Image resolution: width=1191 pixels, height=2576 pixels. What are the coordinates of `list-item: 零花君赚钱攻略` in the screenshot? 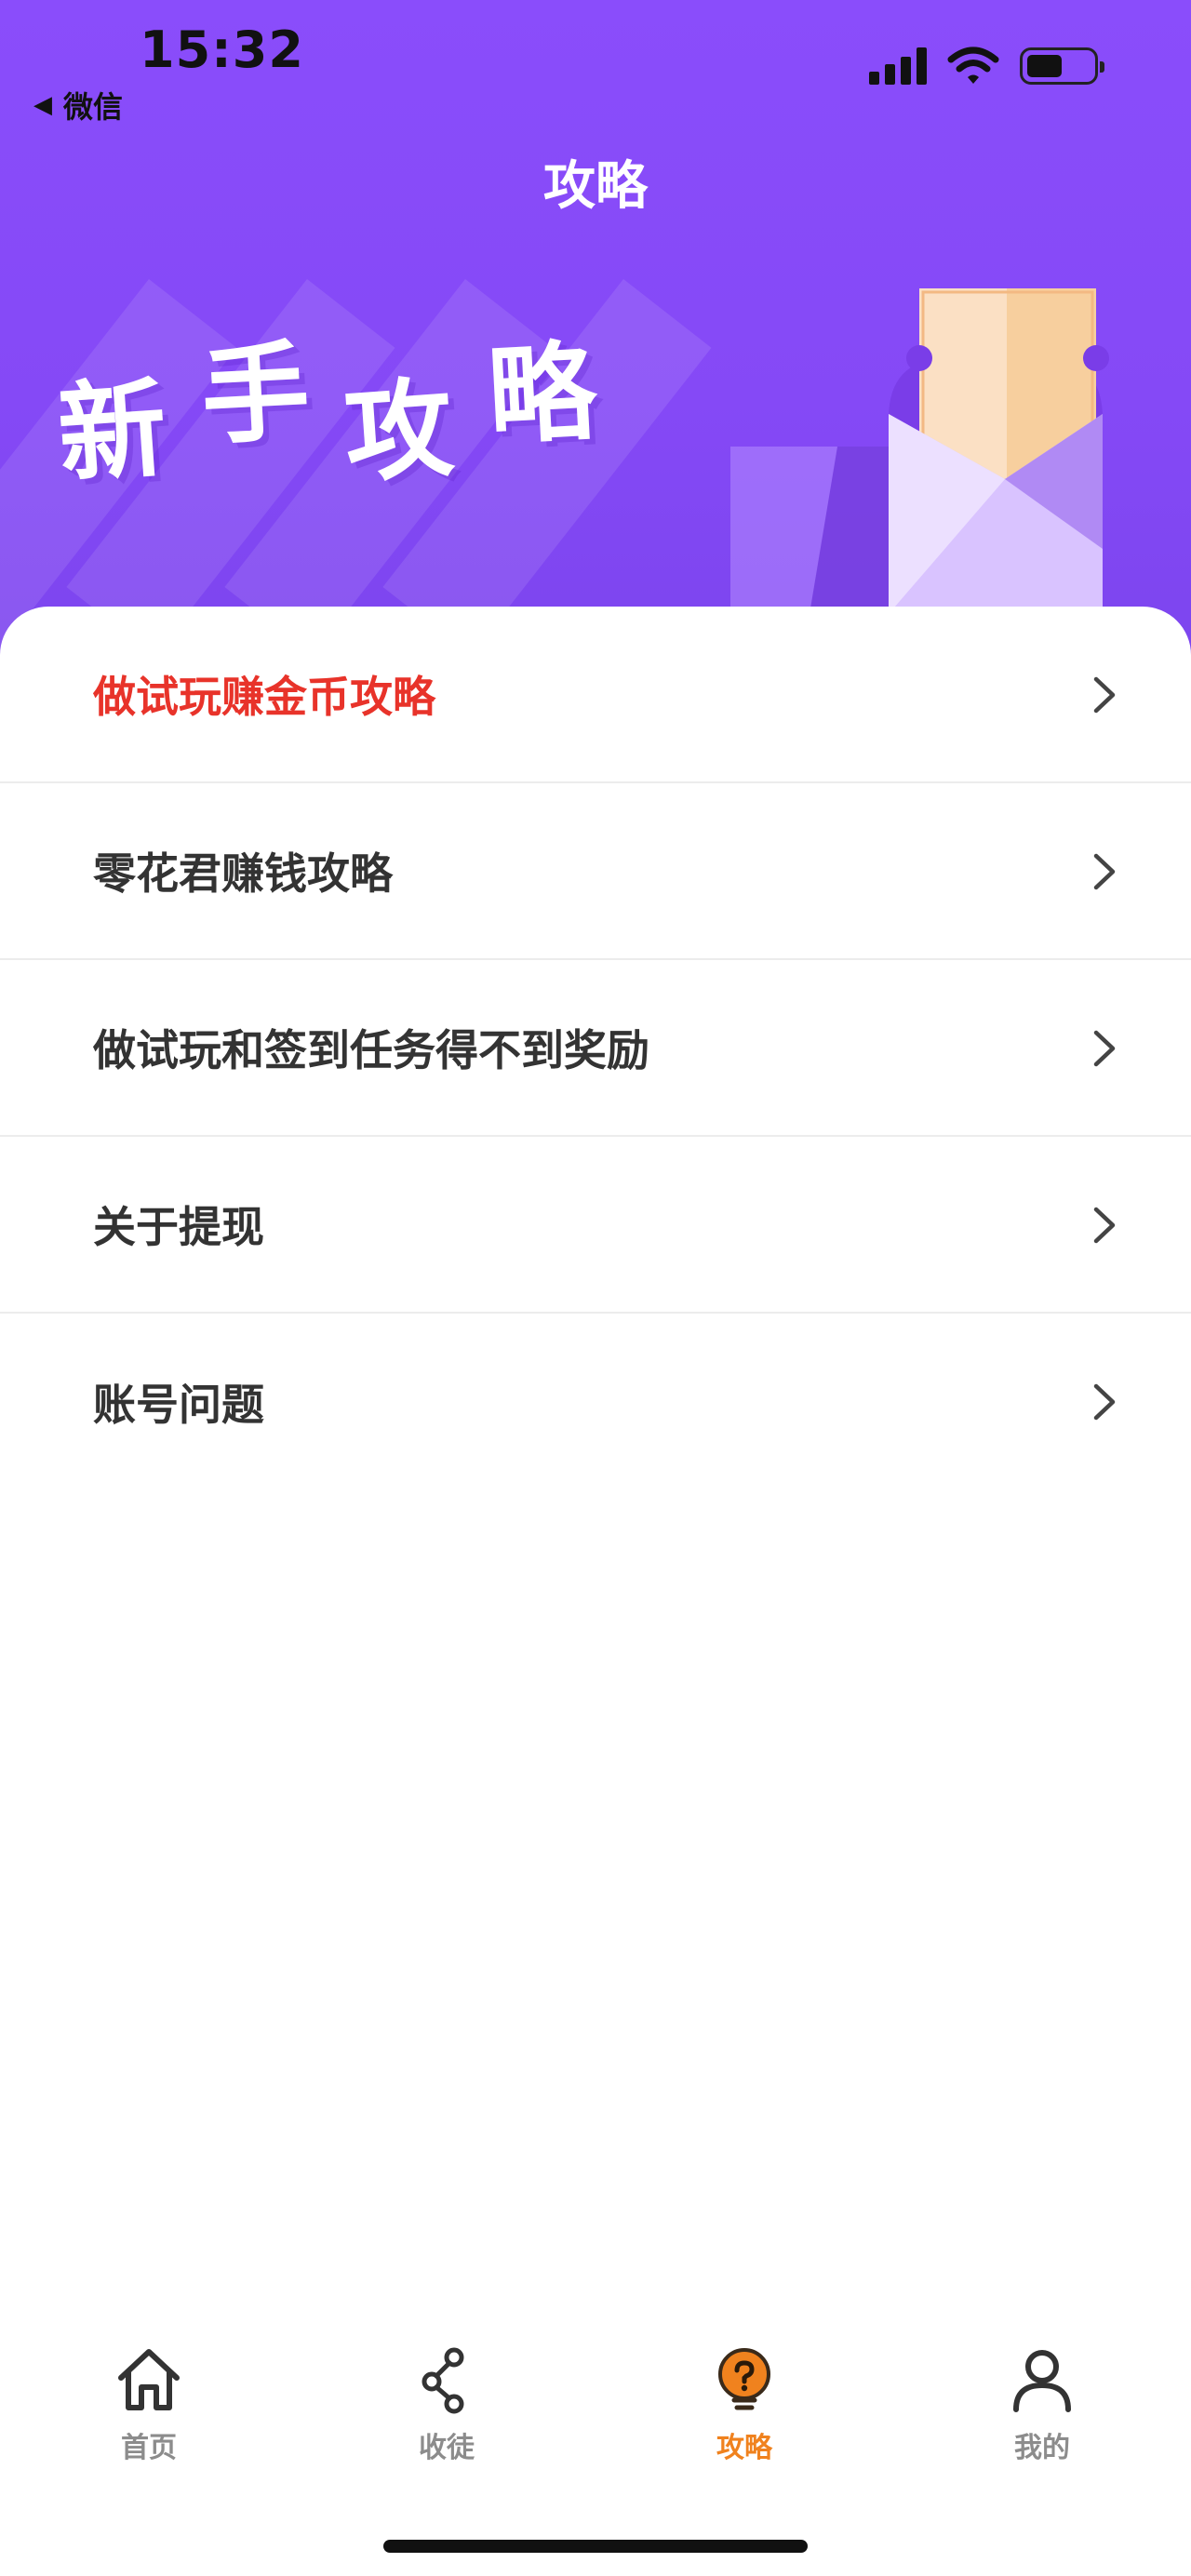 It's located at (595, 871).